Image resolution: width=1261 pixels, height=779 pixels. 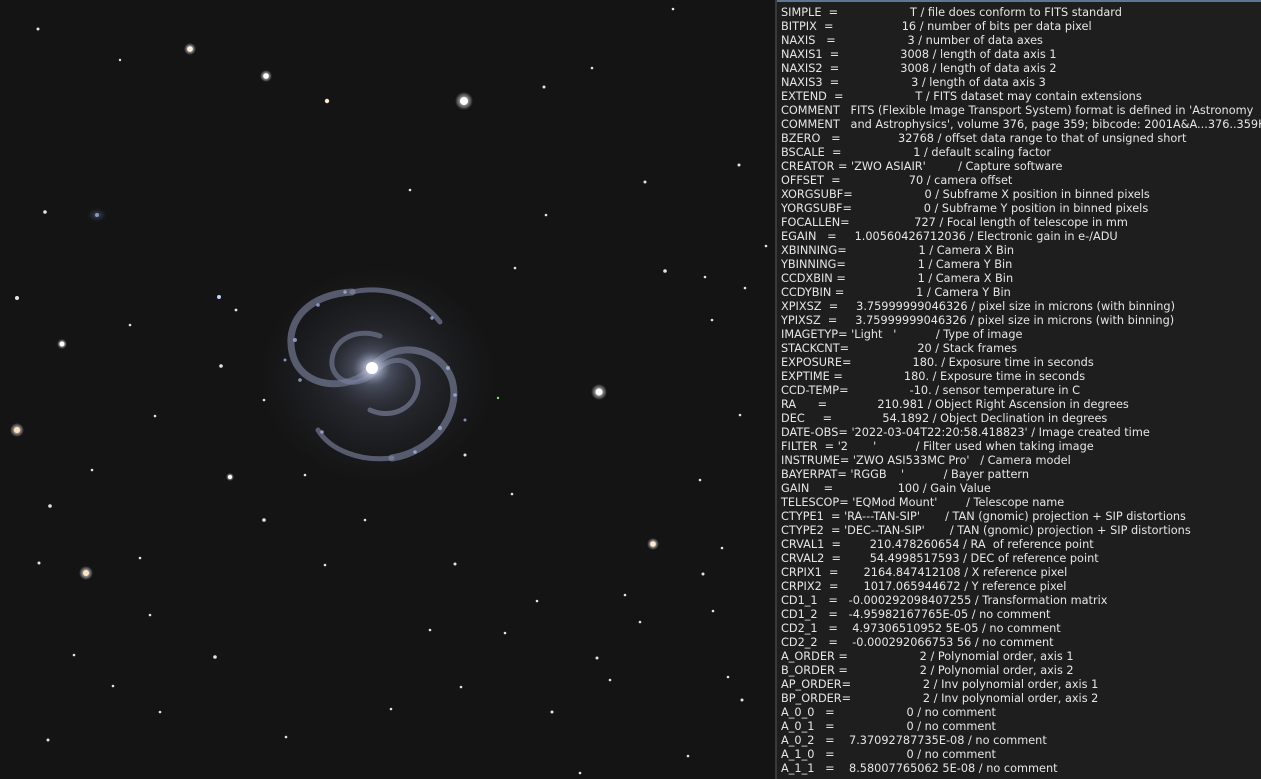 What do you see at coordinates (919, 68) in the screenshot?
I see `header-line: NAXIS2 = 3008 / length of data axis 2` at bounding box center [919, 68].